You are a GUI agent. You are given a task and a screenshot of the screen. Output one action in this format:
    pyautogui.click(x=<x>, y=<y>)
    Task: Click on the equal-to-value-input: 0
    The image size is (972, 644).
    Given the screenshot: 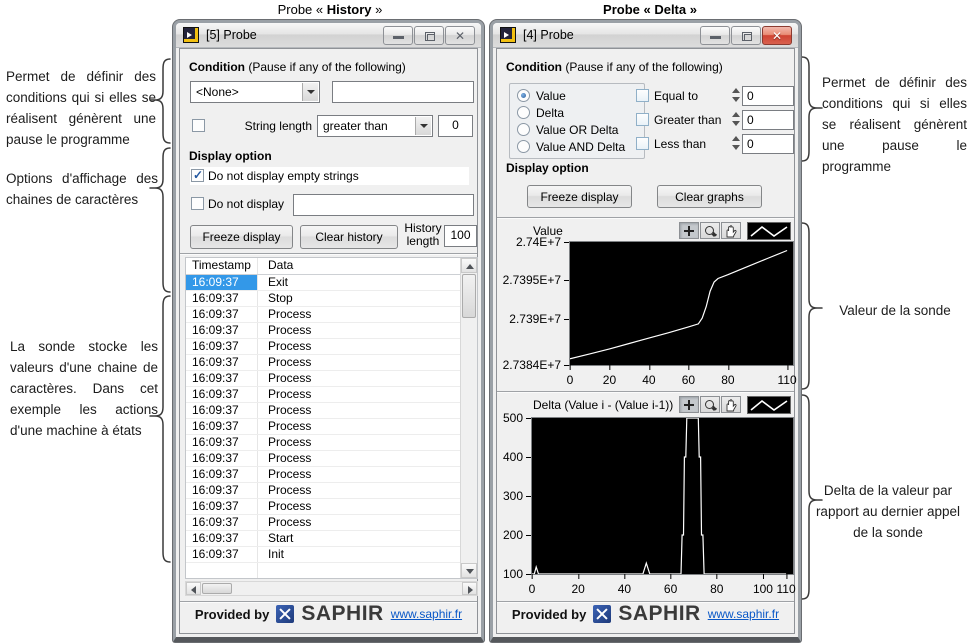 What is the action you would take?
    pyautogui.click(x=768, y=96)
    